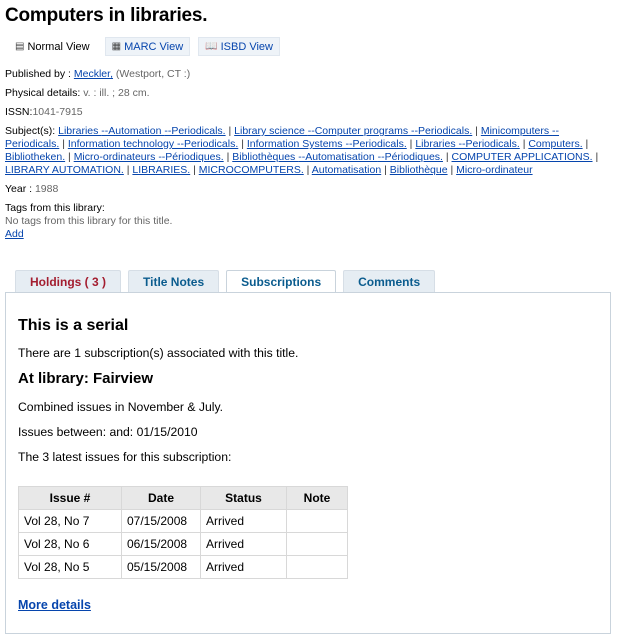  Describe the element at coordinates (132, 131) in the screenshot. I see `subject-link: --Automation` at that location.